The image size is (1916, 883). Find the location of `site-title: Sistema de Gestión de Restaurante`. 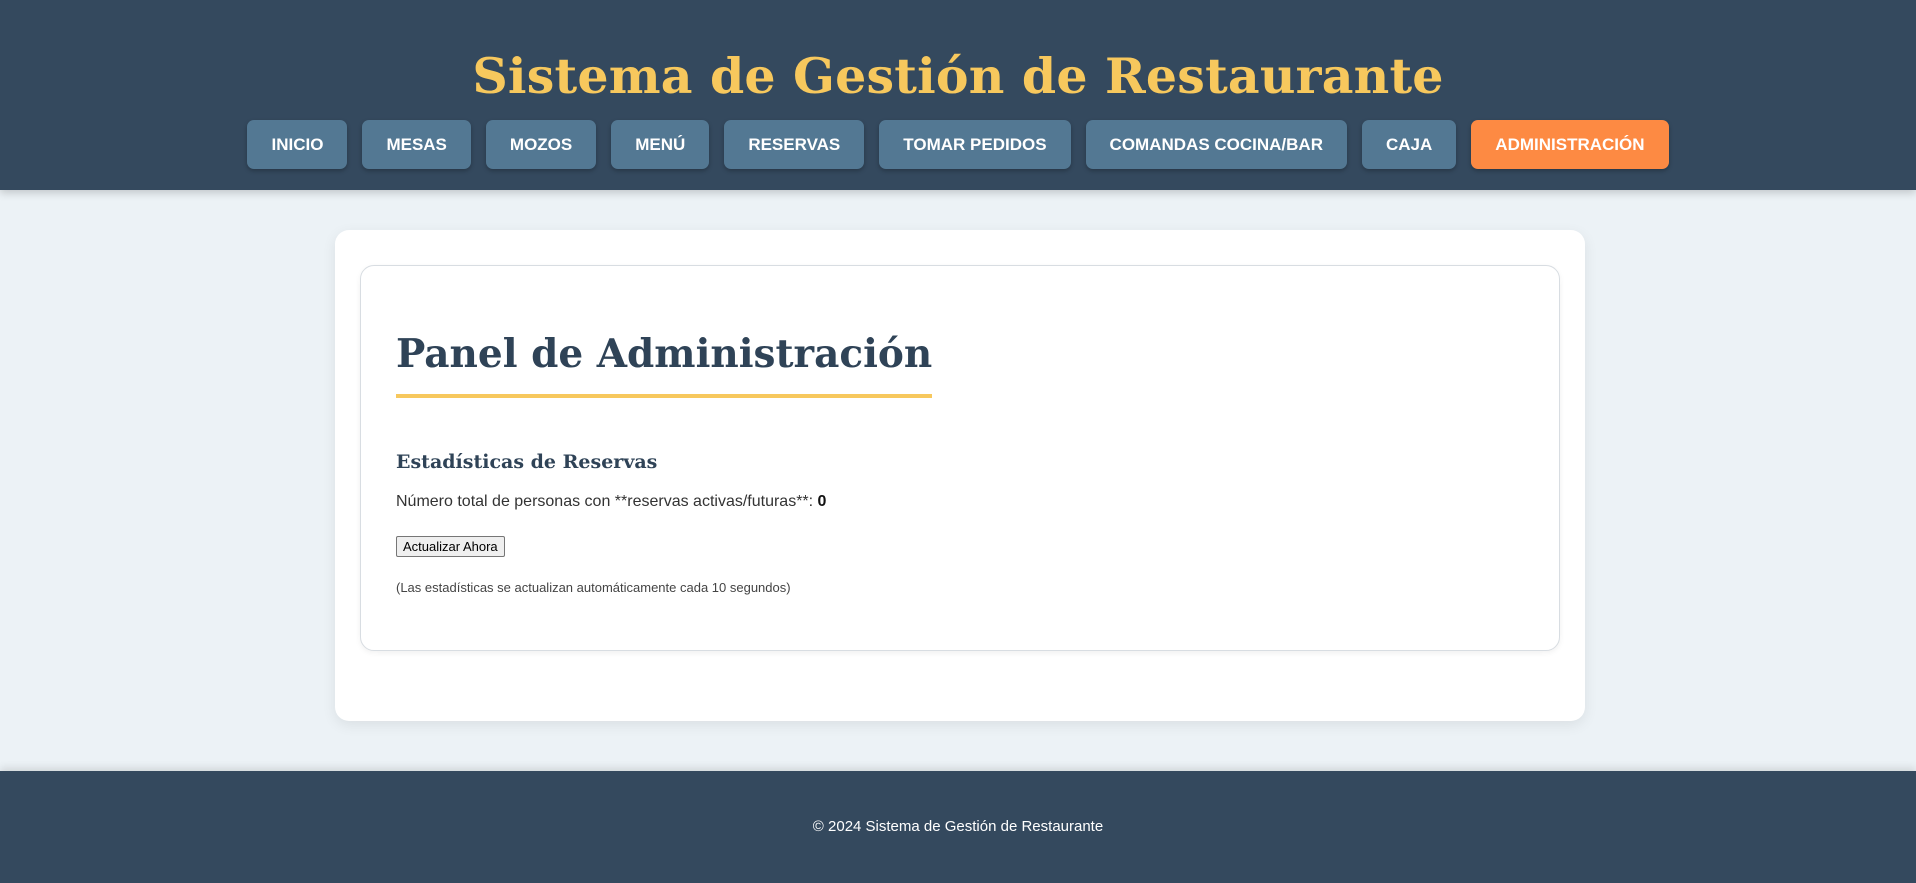

site-title: Sistema de Gestión de Restaurante is located at coordinates (958, 76).